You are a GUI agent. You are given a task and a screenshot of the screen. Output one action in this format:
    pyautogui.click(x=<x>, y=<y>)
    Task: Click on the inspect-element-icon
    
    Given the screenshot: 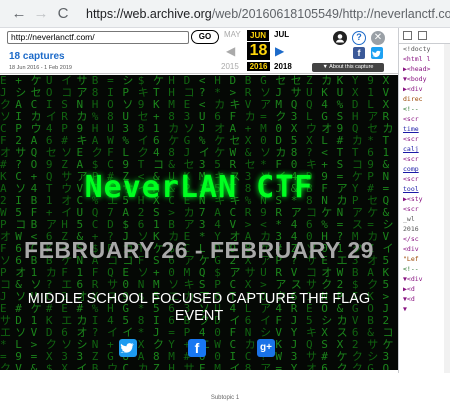 What is the action you would take?
    pyautogui.click(x=407, y=35)
    